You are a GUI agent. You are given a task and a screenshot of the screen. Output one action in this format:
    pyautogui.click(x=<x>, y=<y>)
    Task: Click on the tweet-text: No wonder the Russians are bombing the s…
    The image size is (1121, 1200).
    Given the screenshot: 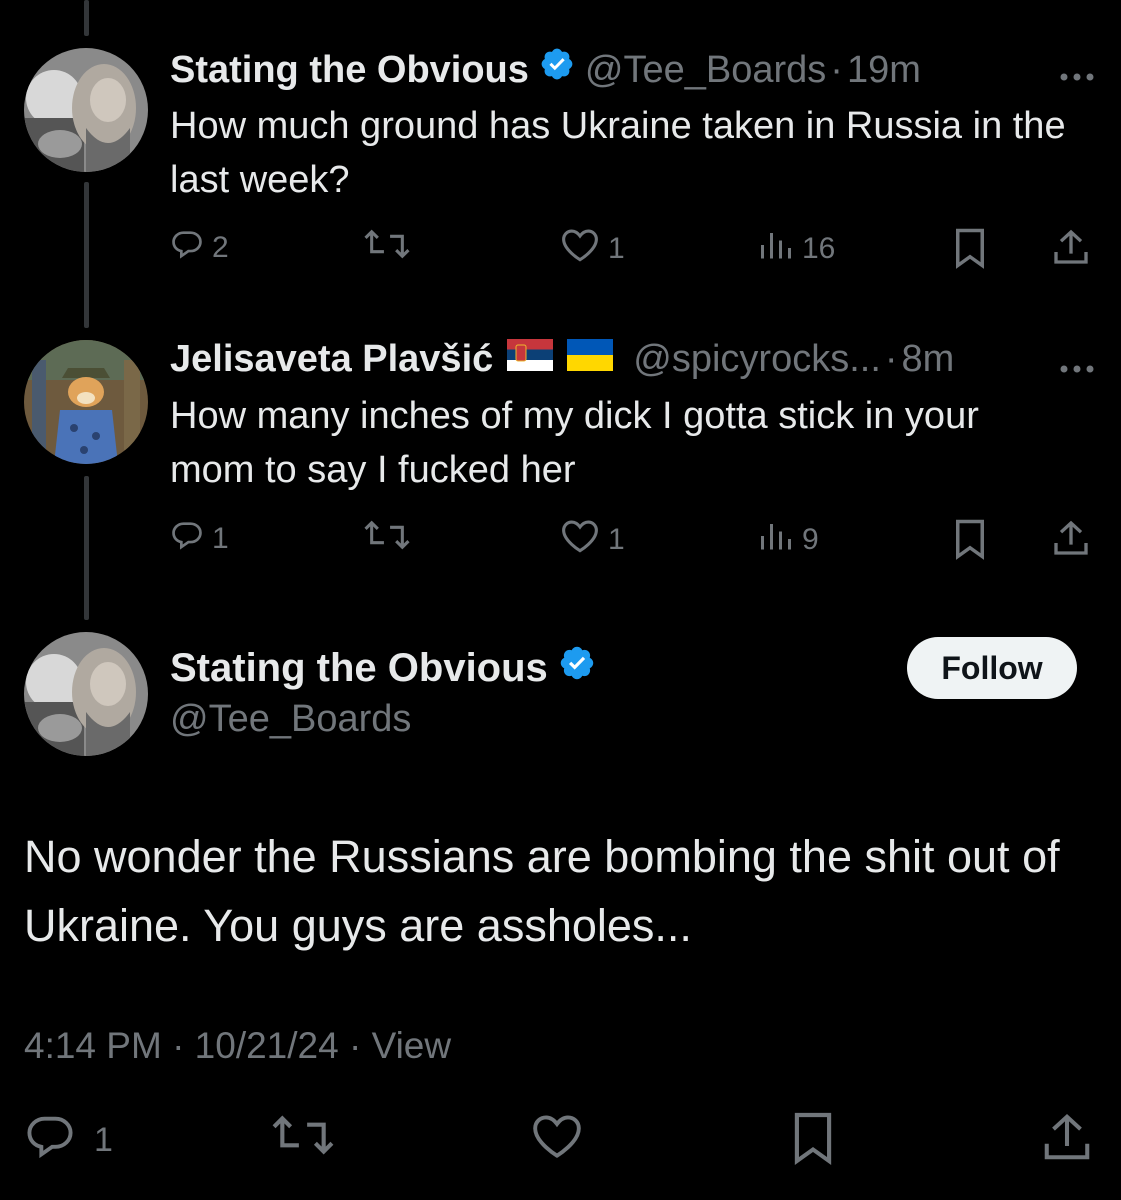 What is the action you would take?
    pyautogui.click(x=542, y=891)
    